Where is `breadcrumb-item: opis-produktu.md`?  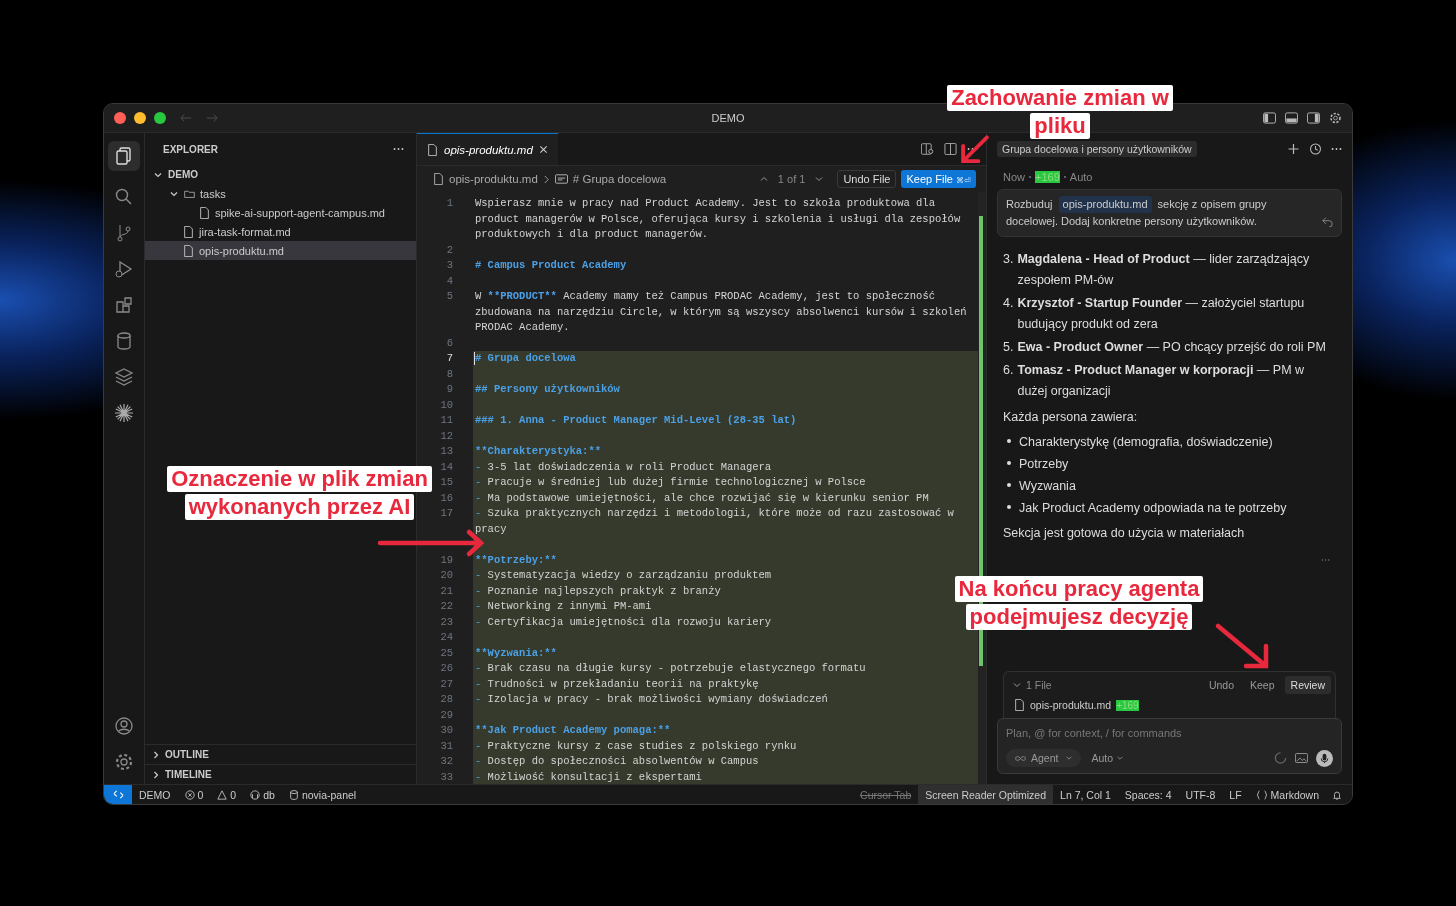 breadcrumb-item: opis-produktu.md is located at coordinates (493, 179).